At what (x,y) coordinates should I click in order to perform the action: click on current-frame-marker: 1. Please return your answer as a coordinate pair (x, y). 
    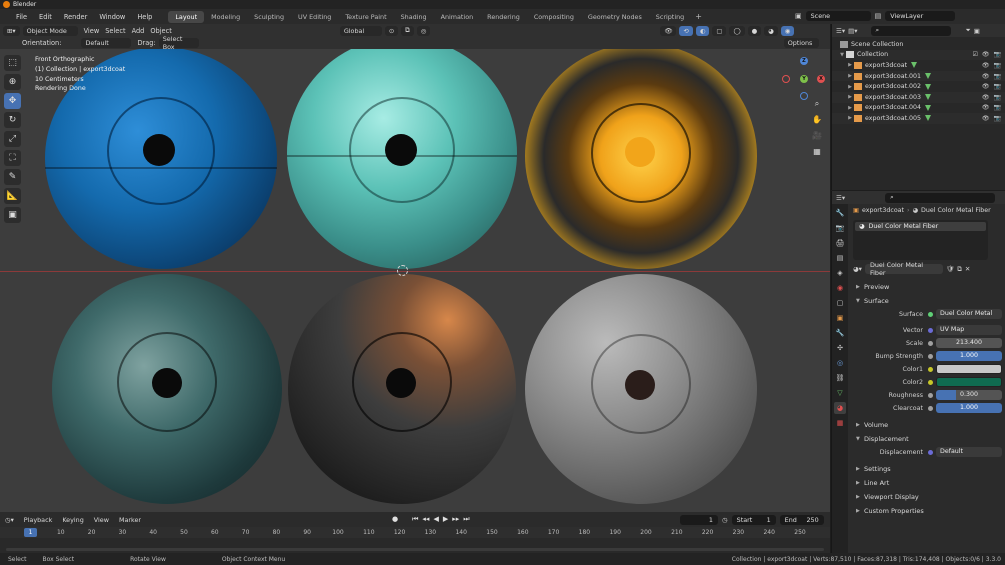
    Looking at the image, I should click on (30, 532).